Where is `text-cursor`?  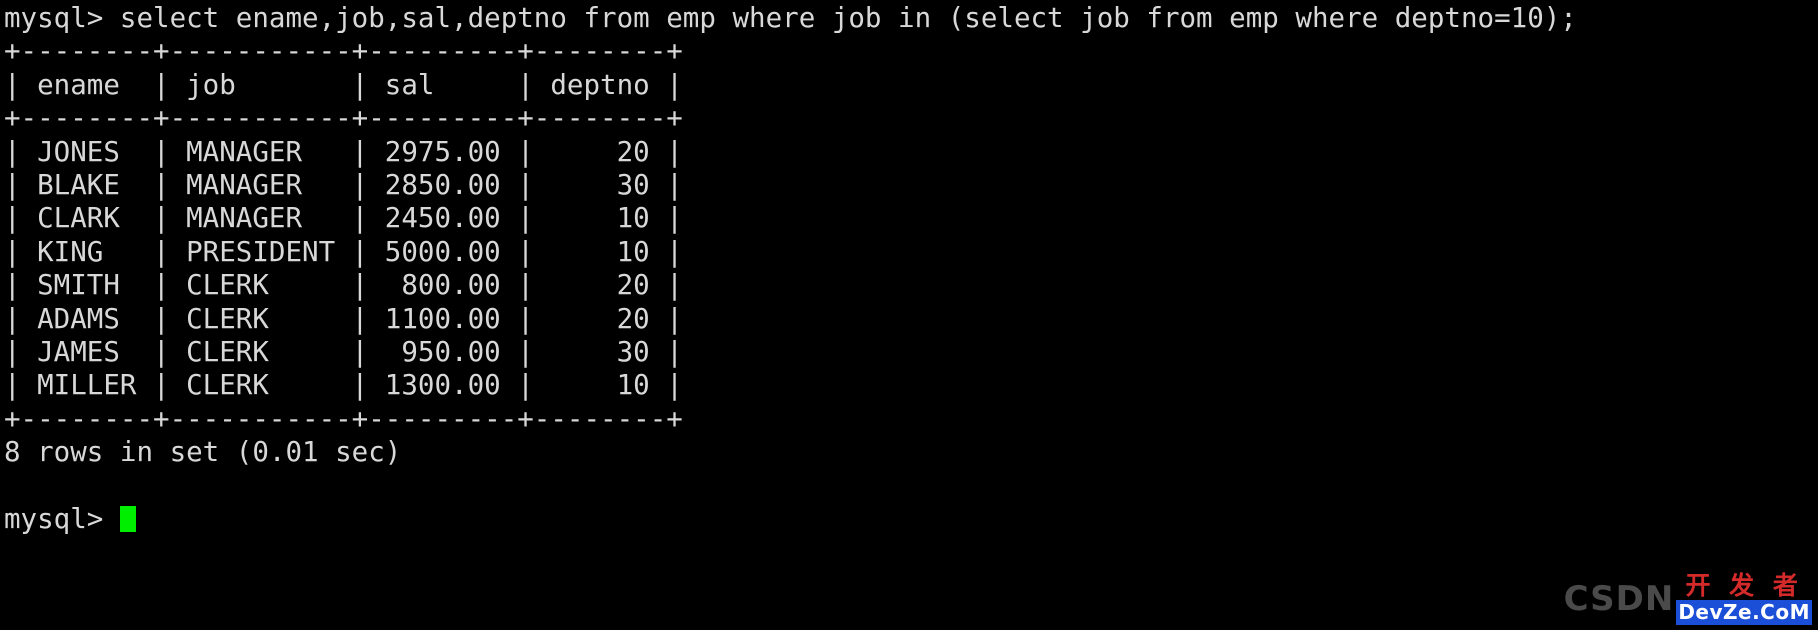 text-cursor is located at coordinates (127, 518).